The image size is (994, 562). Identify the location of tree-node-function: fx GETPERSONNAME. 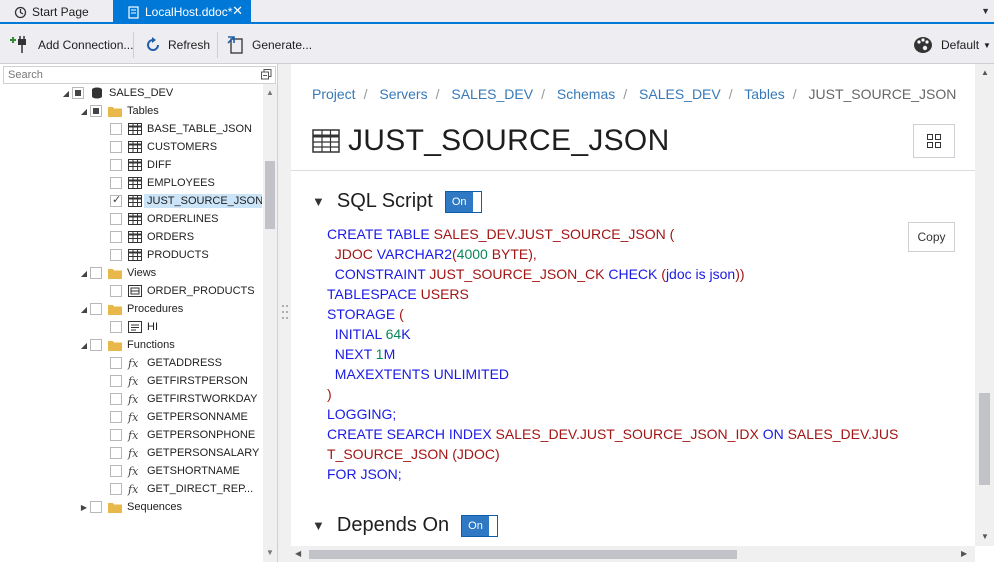
(173, 417).